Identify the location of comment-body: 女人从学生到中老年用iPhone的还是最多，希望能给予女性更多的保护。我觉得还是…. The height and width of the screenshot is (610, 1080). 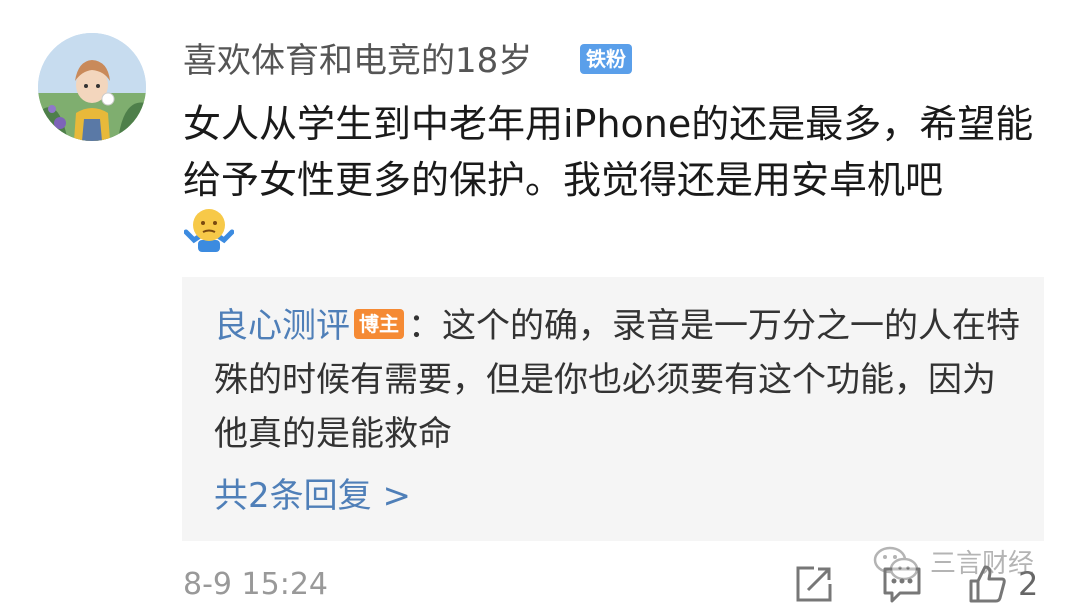
(608, 152).